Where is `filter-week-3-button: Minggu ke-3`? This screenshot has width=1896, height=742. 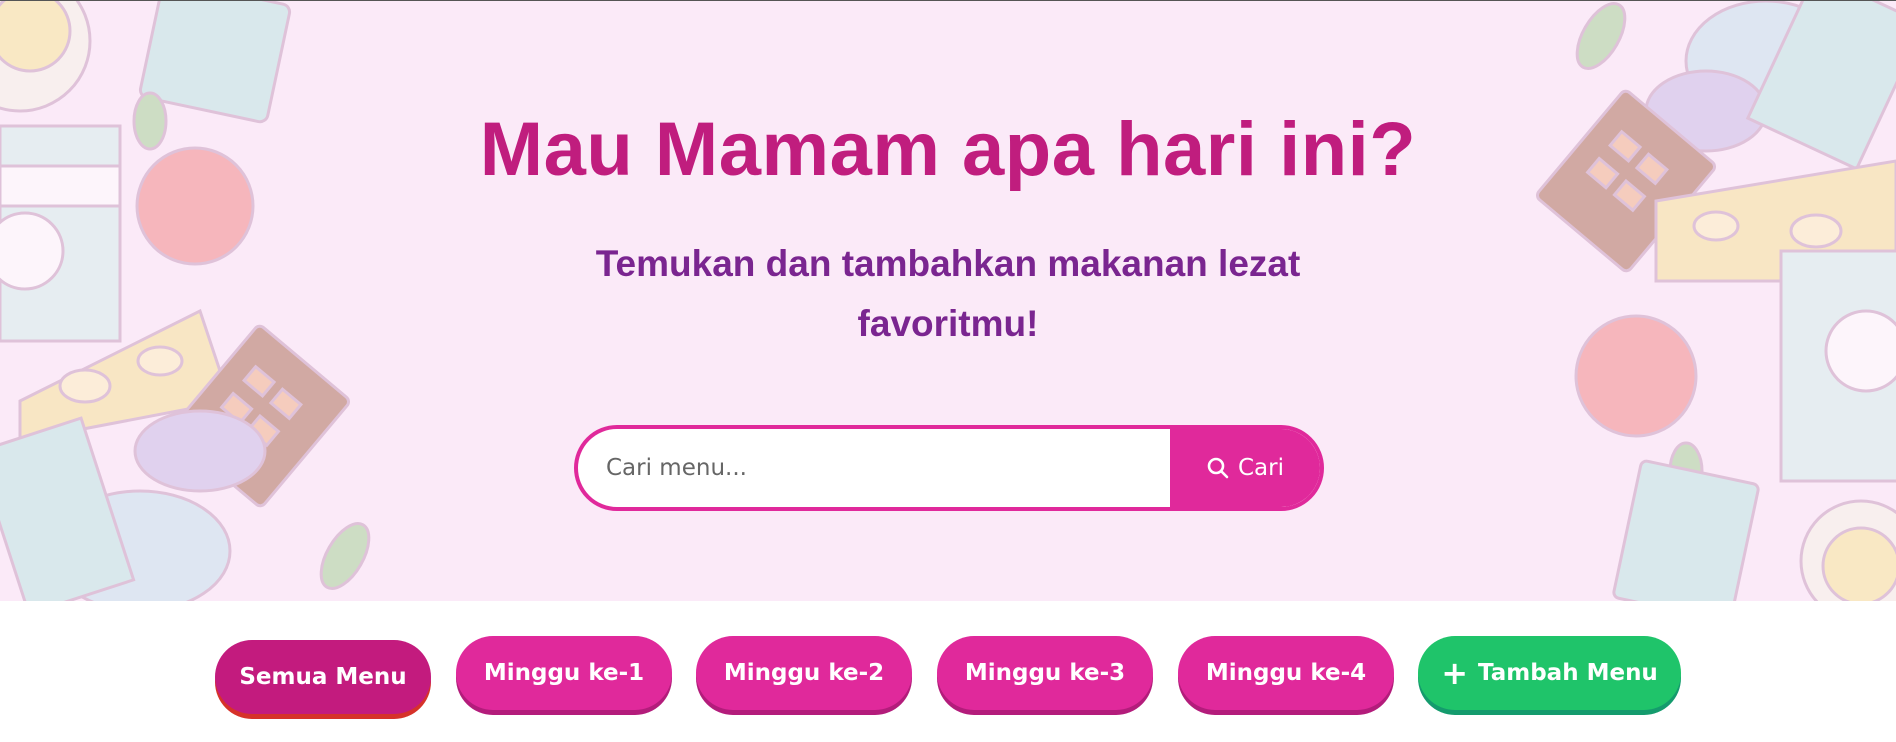 filter-week-3-button: Minggu ke-3 is located at coordinates (1045, 673).